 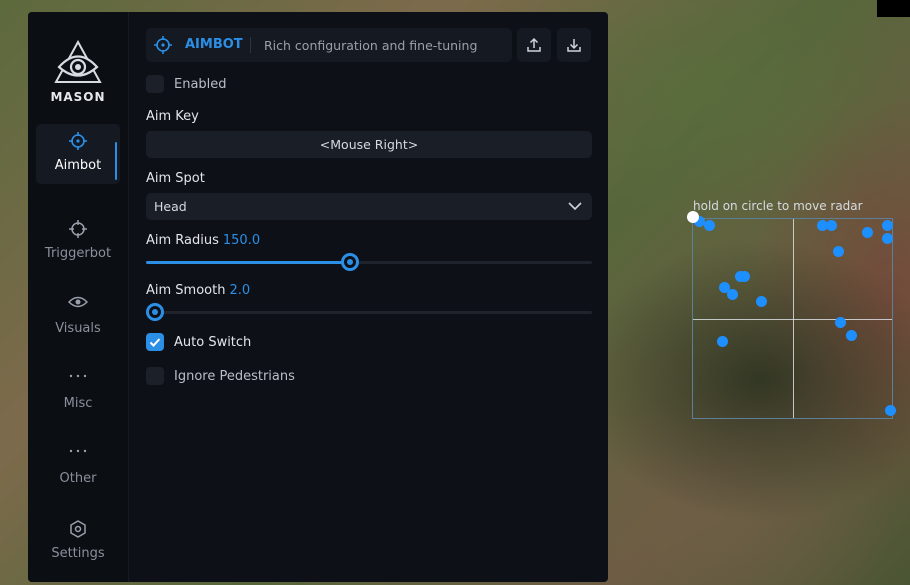 What do you see at coordinates (78, 253) in the screenshot?
I see `sidebar-item-label: Triggerbot` at bounding box center [78, 253].